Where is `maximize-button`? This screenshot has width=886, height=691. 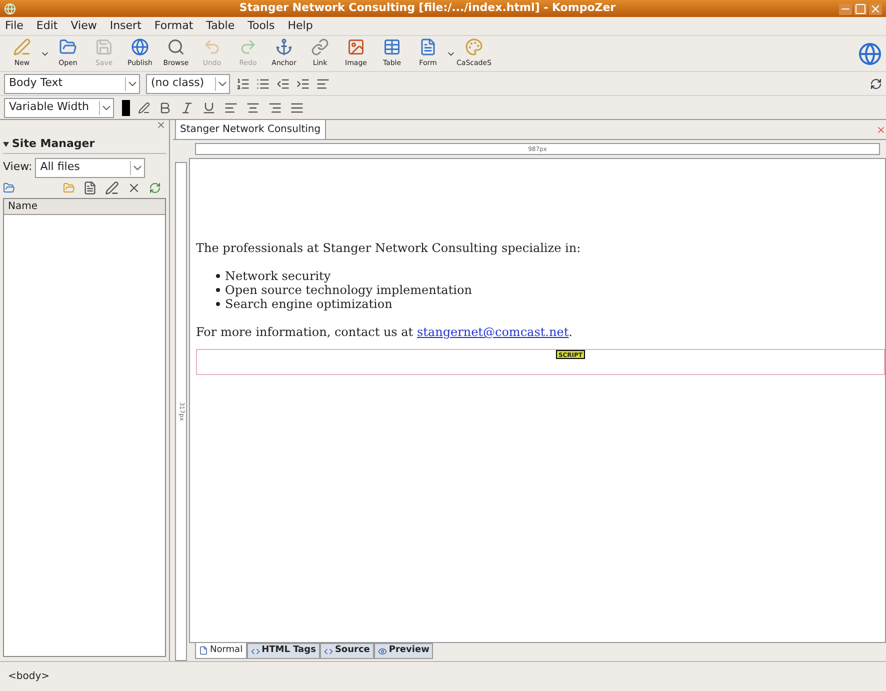
maximize-button is located at coordinates (860, 8).